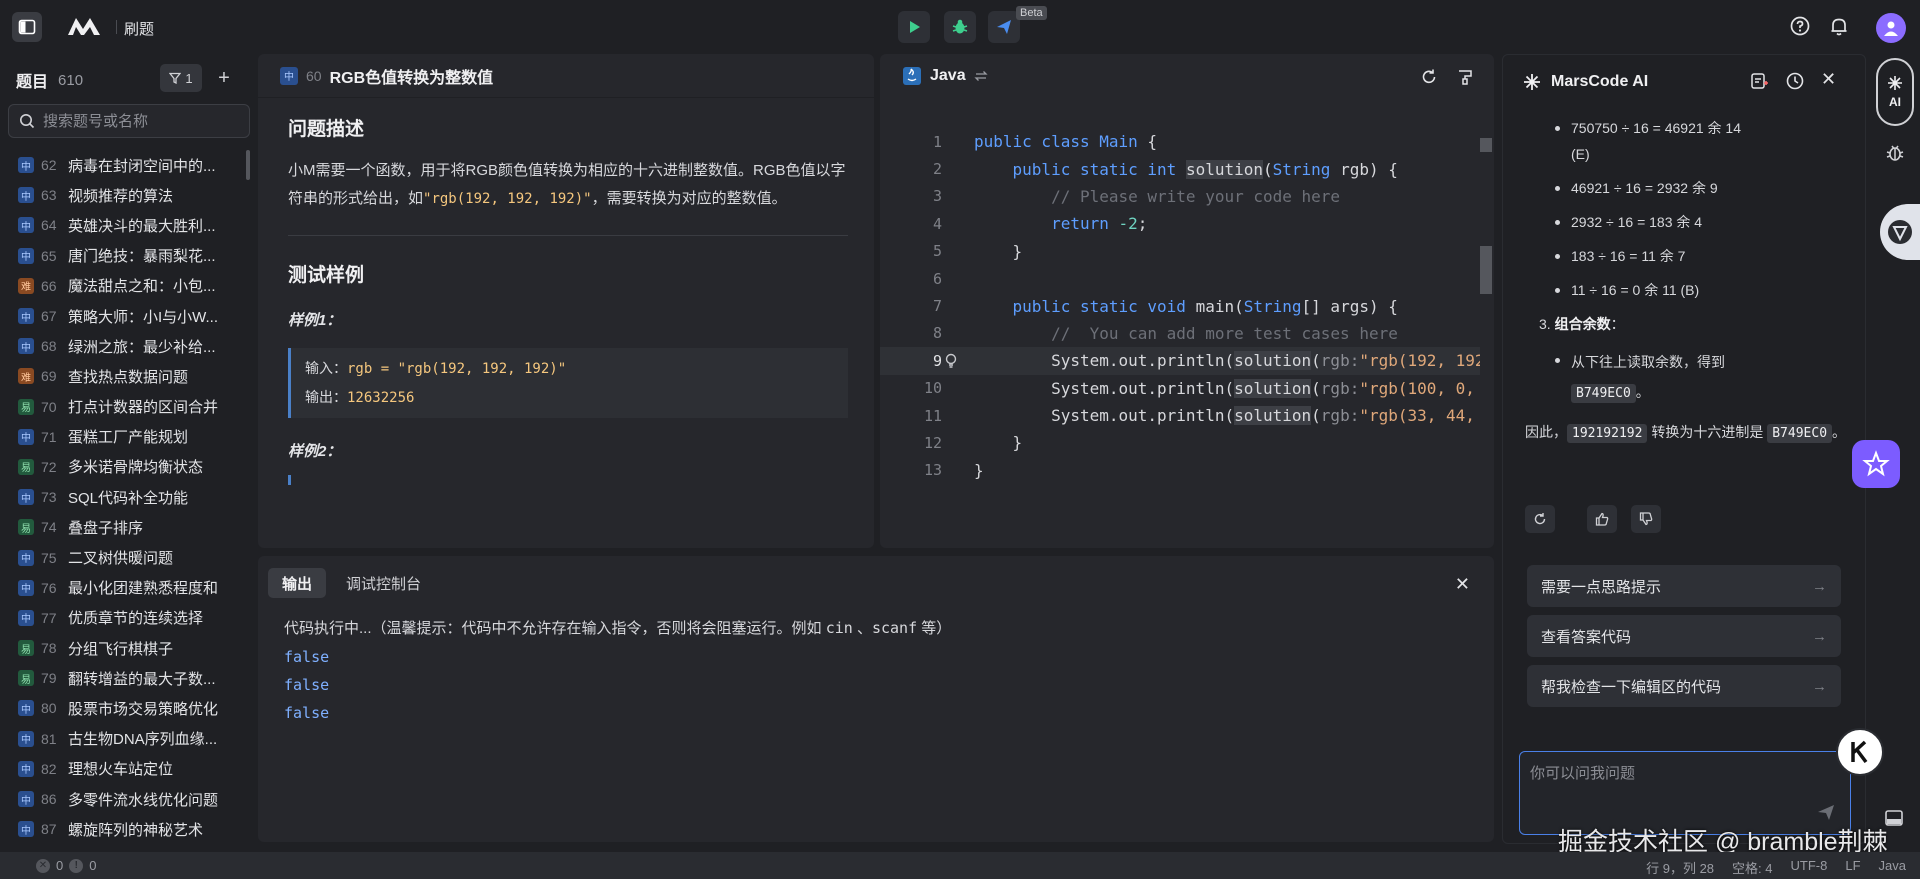 Image resolution: width=1920 pixels, height=879 pixels. I want to click on question-item: 中 73 SQL代码补全功能, so click(128, 497).